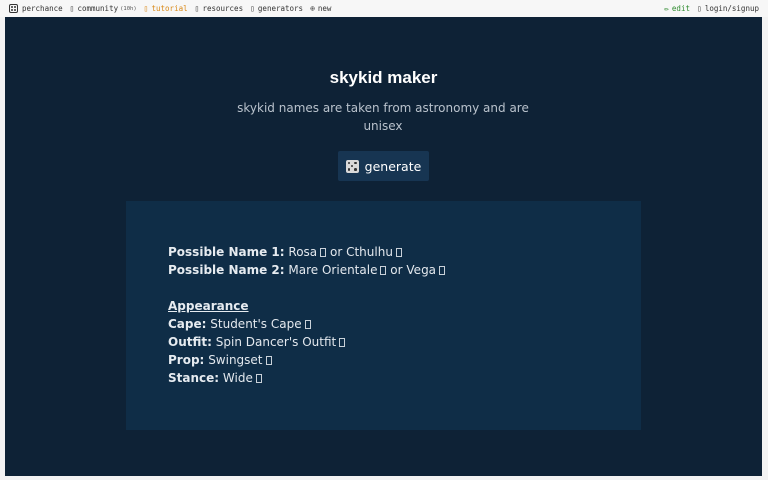  Describe the element at coordinates (369, 252) in the screenshot. I see `name-value: Cthulhu` at that location.